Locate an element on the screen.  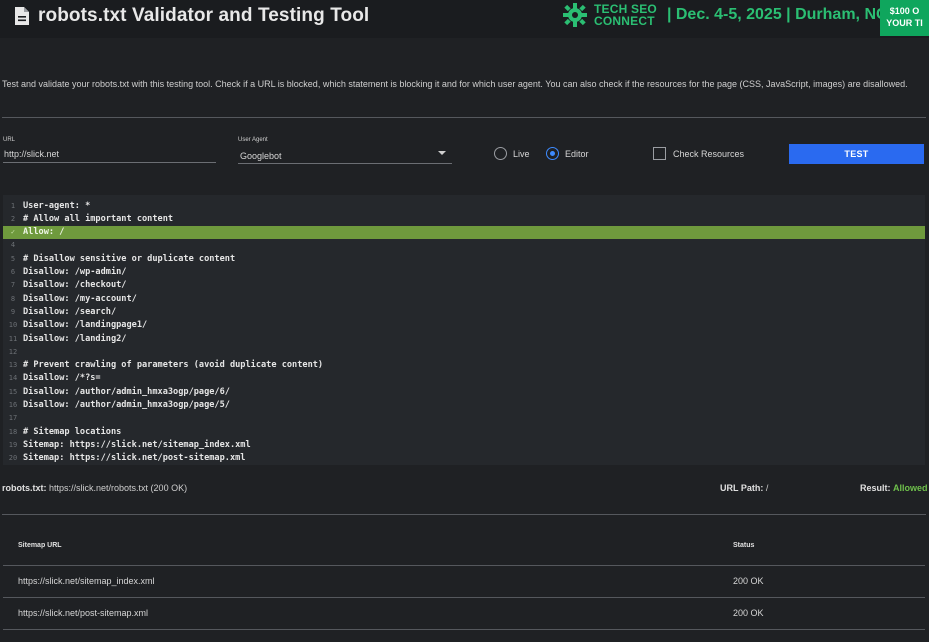
code-line-text: Disallow: /landing2/ is located at coordinates (75, 338).